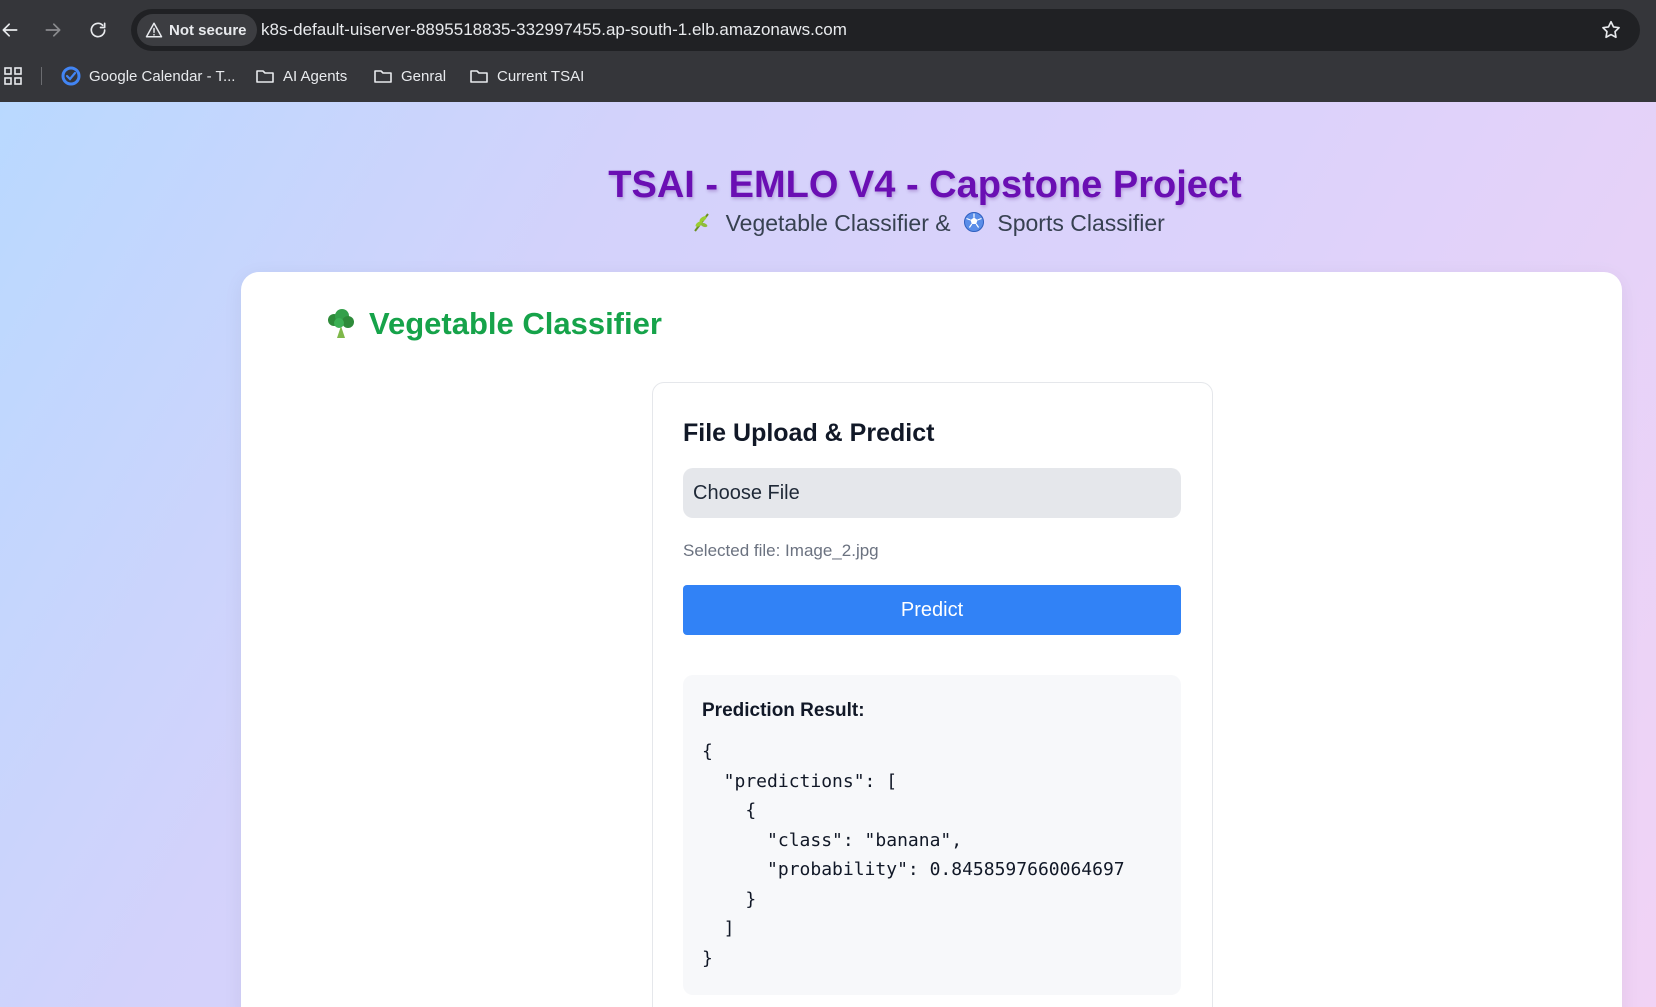  What do you see at coordinates (424, 76) in the screenshot?
I see `bookmark-label: Genral` at bounding box center [424, 76].